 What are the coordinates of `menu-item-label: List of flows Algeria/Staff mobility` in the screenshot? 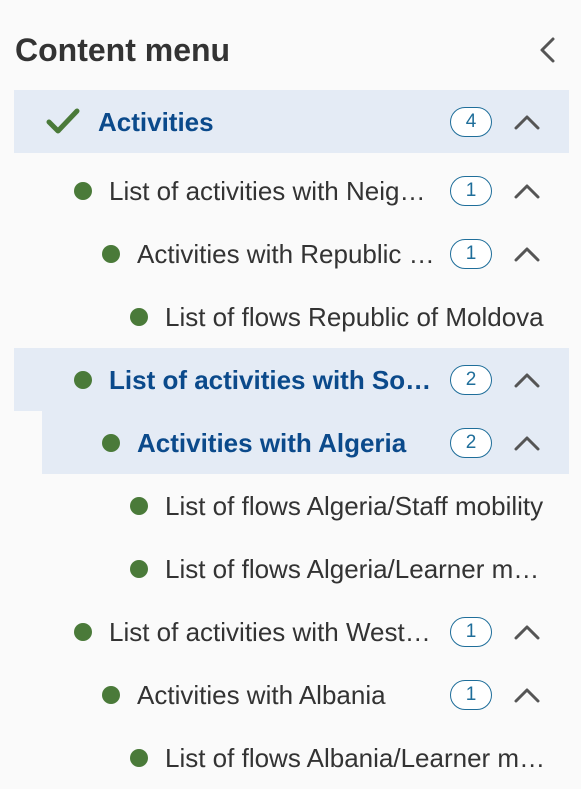 It's located at (354, 505).